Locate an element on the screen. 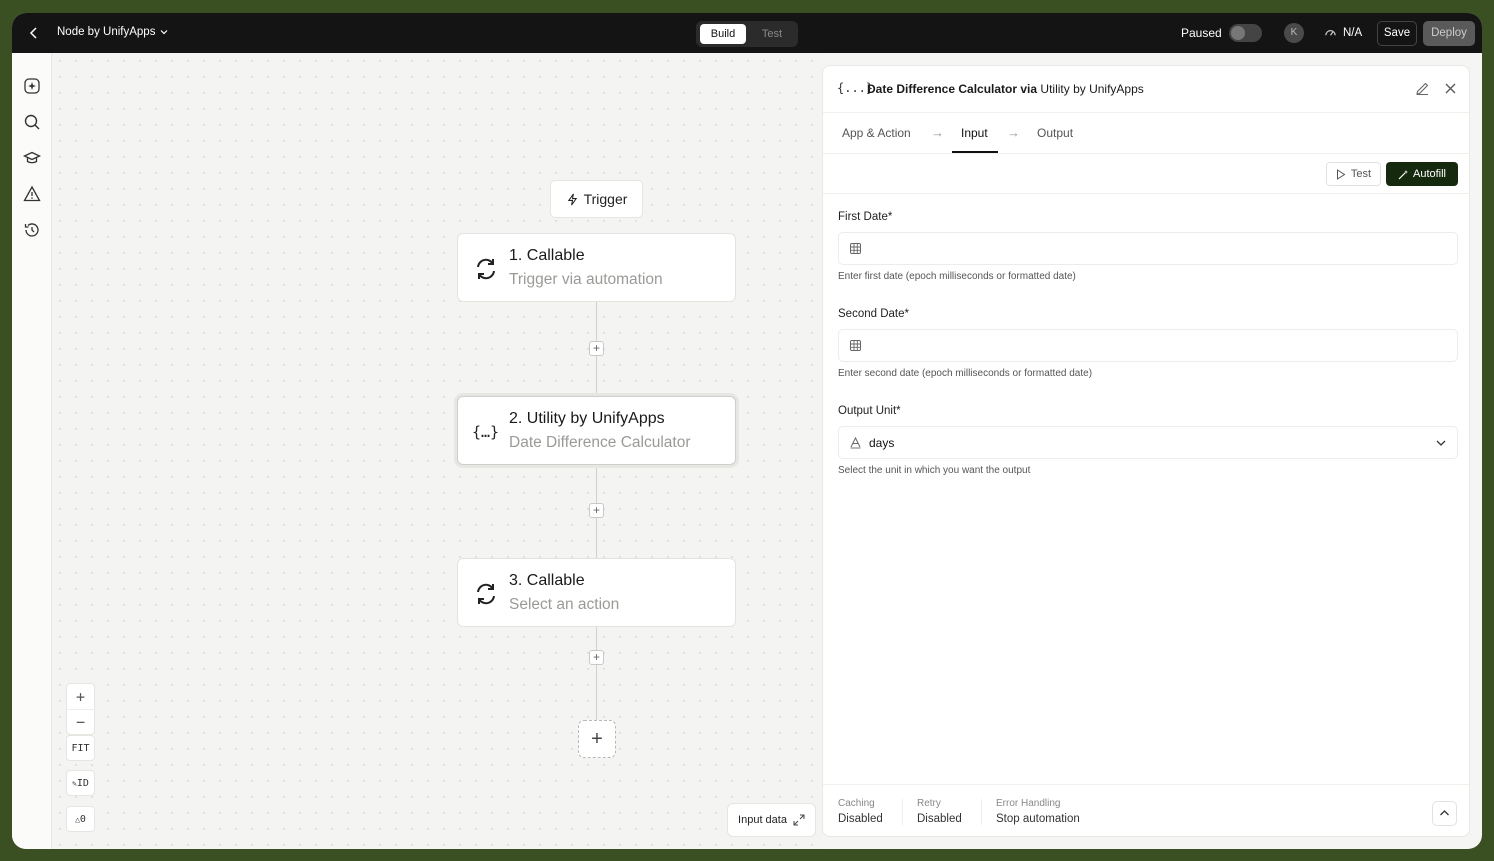 The image size is (1494, 861). output-unit-label: Output Unit* is located at coordinates (869, 411).